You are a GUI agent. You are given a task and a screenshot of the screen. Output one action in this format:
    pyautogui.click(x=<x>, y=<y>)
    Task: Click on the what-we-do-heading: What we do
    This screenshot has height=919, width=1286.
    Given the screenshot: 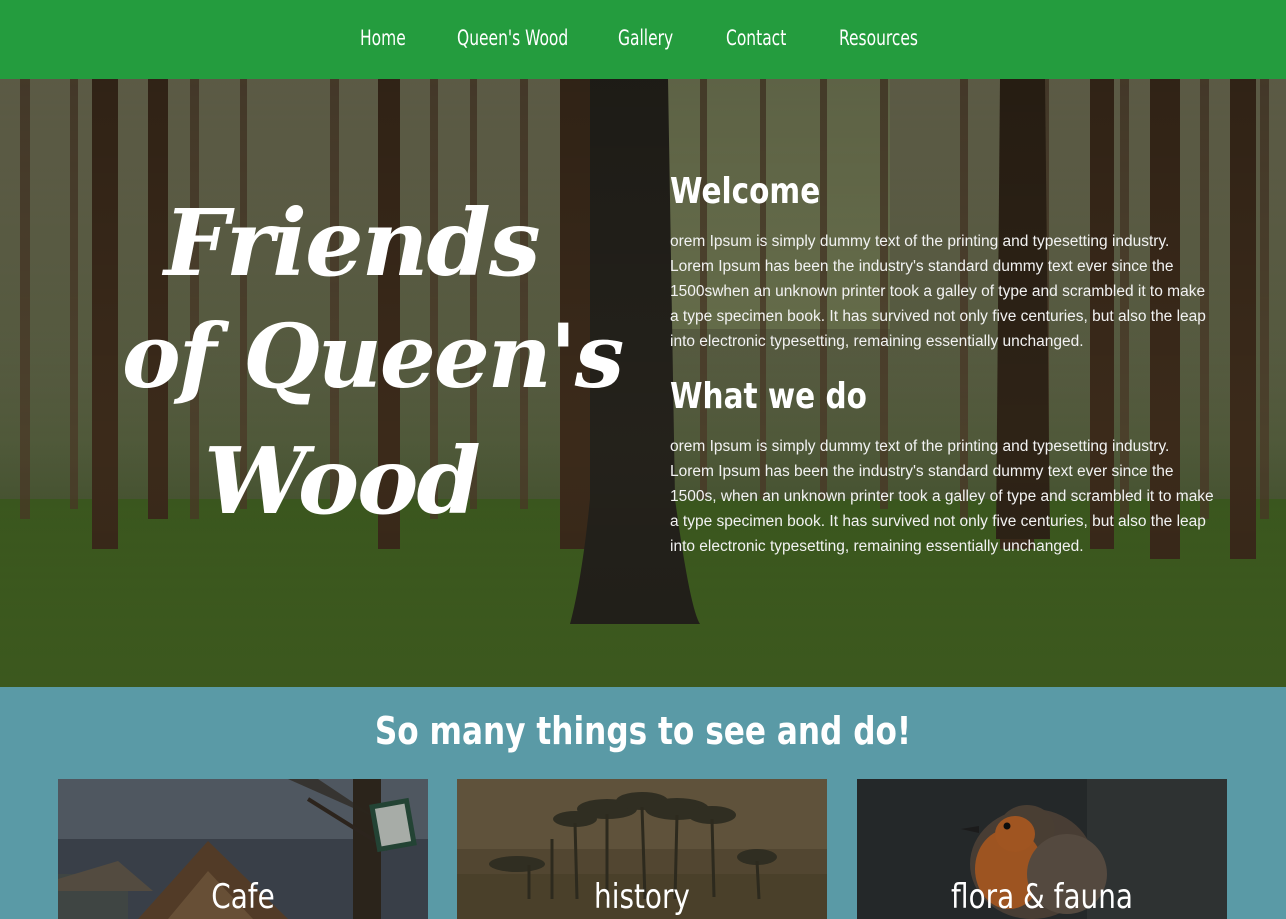 What is the action you would take?
    pyautogui.click(x=768, y=396)
    